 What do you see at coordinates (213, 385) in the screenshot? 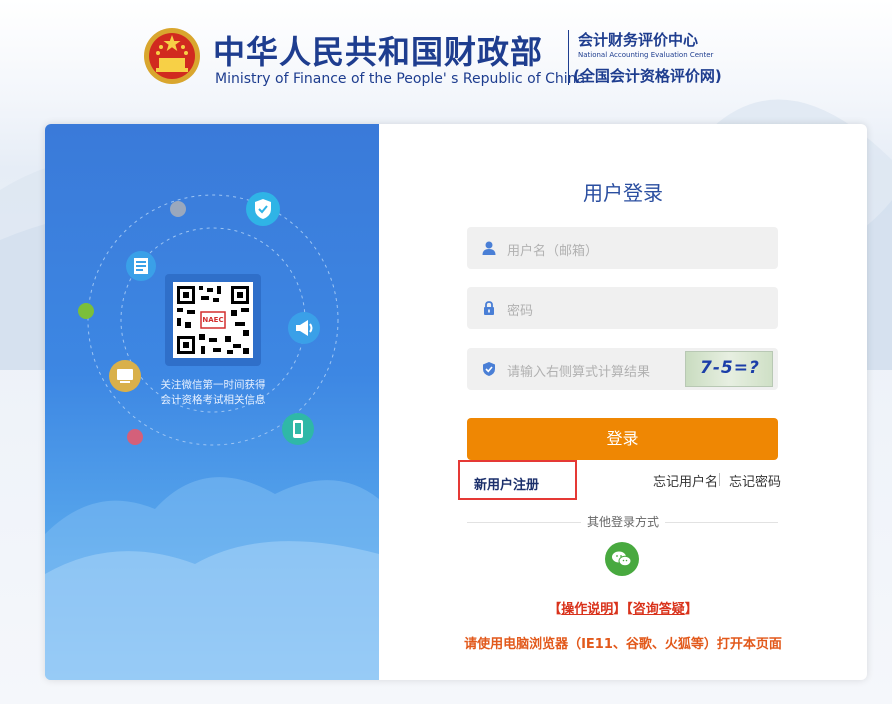
I see `qr-caption-line1: 关注微信第一时间获得` at bounding box center [213, 385].